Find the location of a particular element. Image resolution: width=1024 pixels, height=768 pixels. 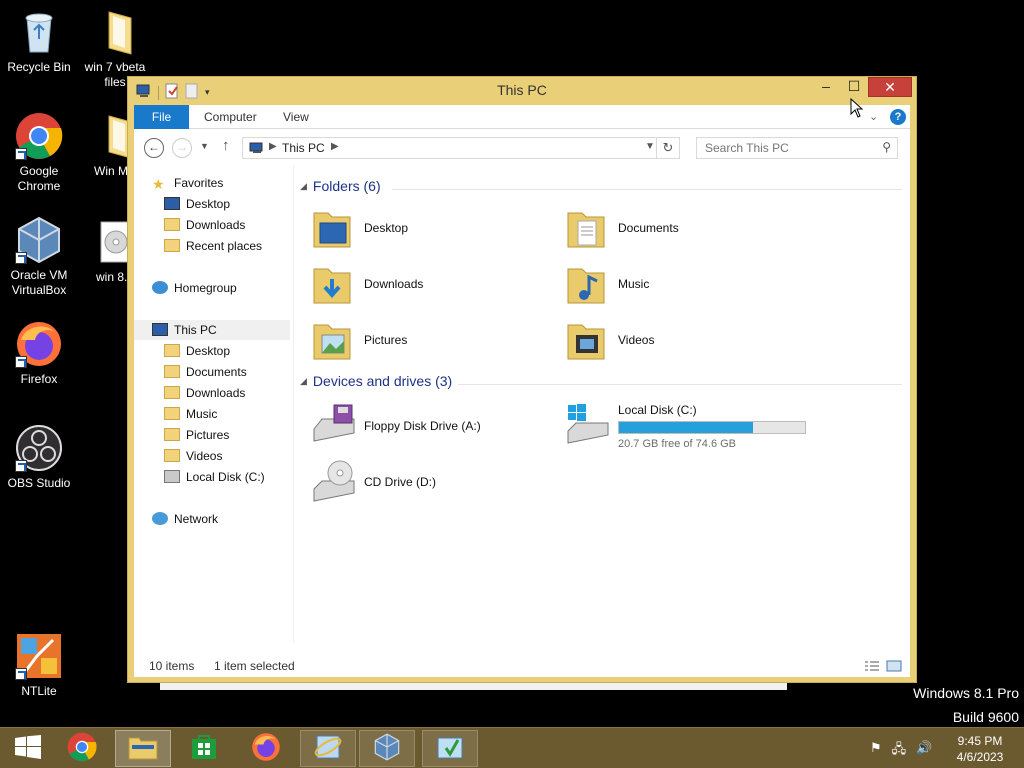

desktop-icon-recycle-bin: Recycle Bin is located at coordinates (39, 41).